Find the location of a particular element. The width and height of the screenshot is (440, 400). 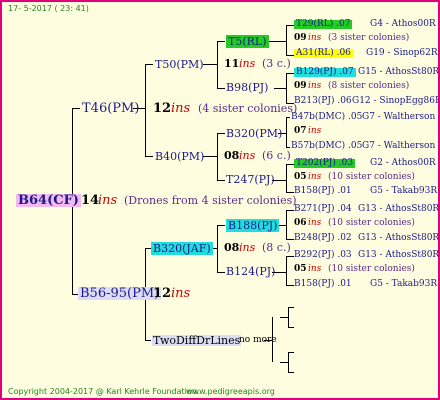

gen4-queen-8: B158(PJ) .01 is located at coordinates (323, 191).